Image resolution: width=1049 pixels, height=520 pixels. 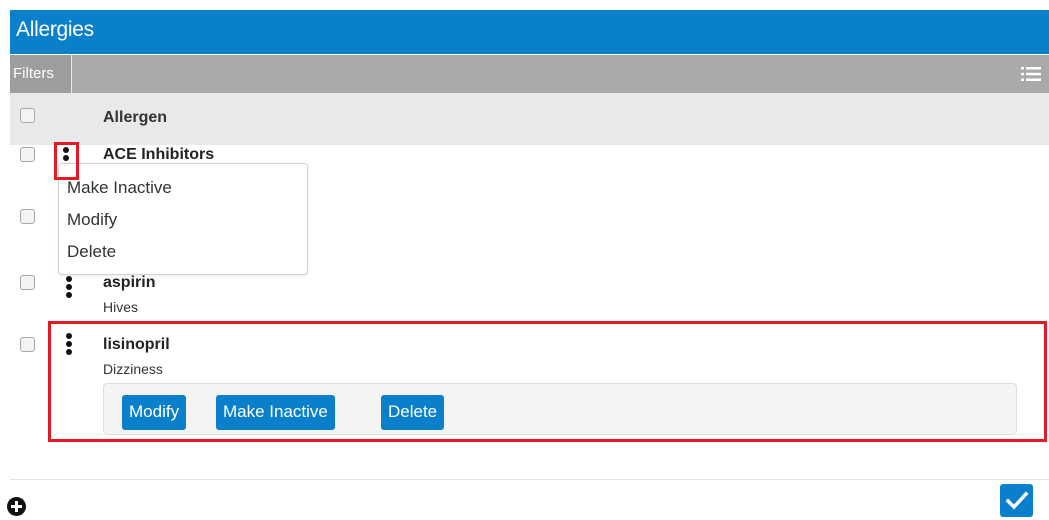 I want to click on confirm-button, so click(x=1016, y=500).